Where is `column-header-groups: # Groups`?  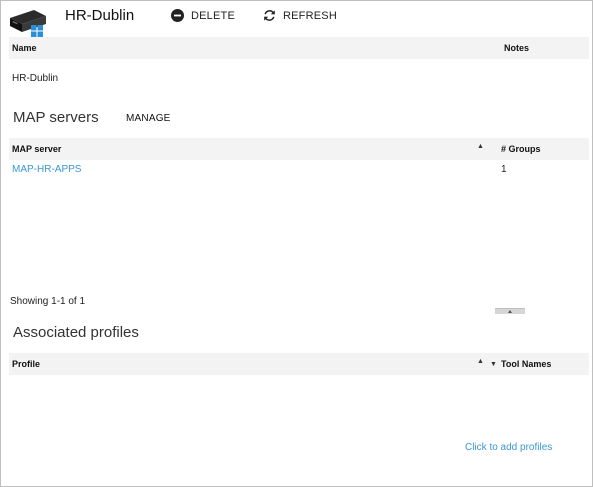 column-header-groups: # Groups is located at coordinates (521, 149).